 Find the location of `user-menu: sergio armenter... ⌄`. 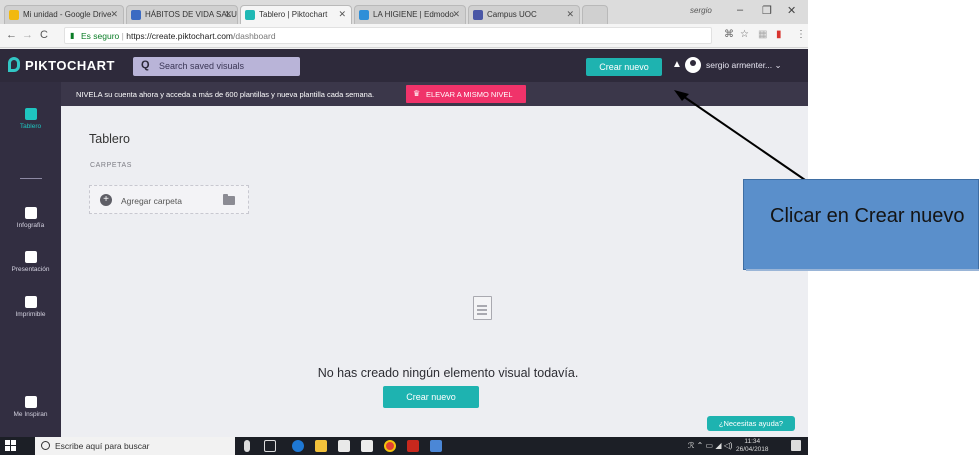

user-menu: sergio armenter... ⌄ is located at coordinates (744, 65).